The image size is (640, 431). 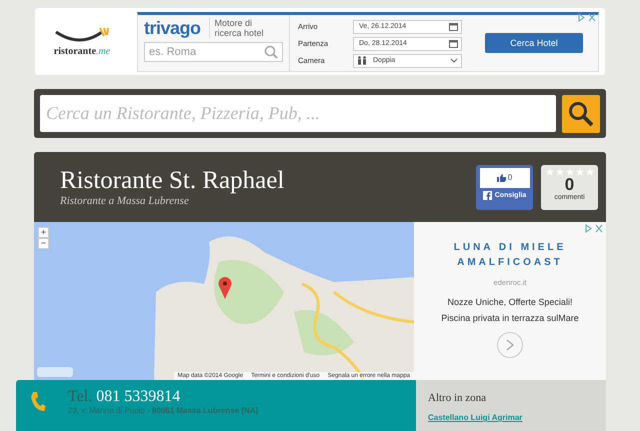 What do you see at coordinates (510, 345) in the screenshot?
I see `chevron-right-icon` at bounding box center [510, 345].